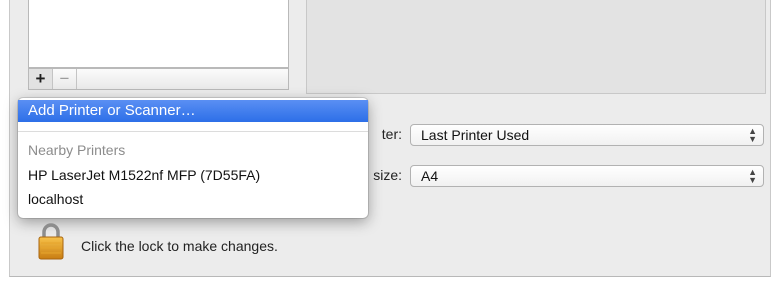 Image resolution: width=773 pixels, height=282 pixels. What do you see at coordinates (158, 34) in the screenshot?
I see `printer-list` at bounding box center [158, 34].